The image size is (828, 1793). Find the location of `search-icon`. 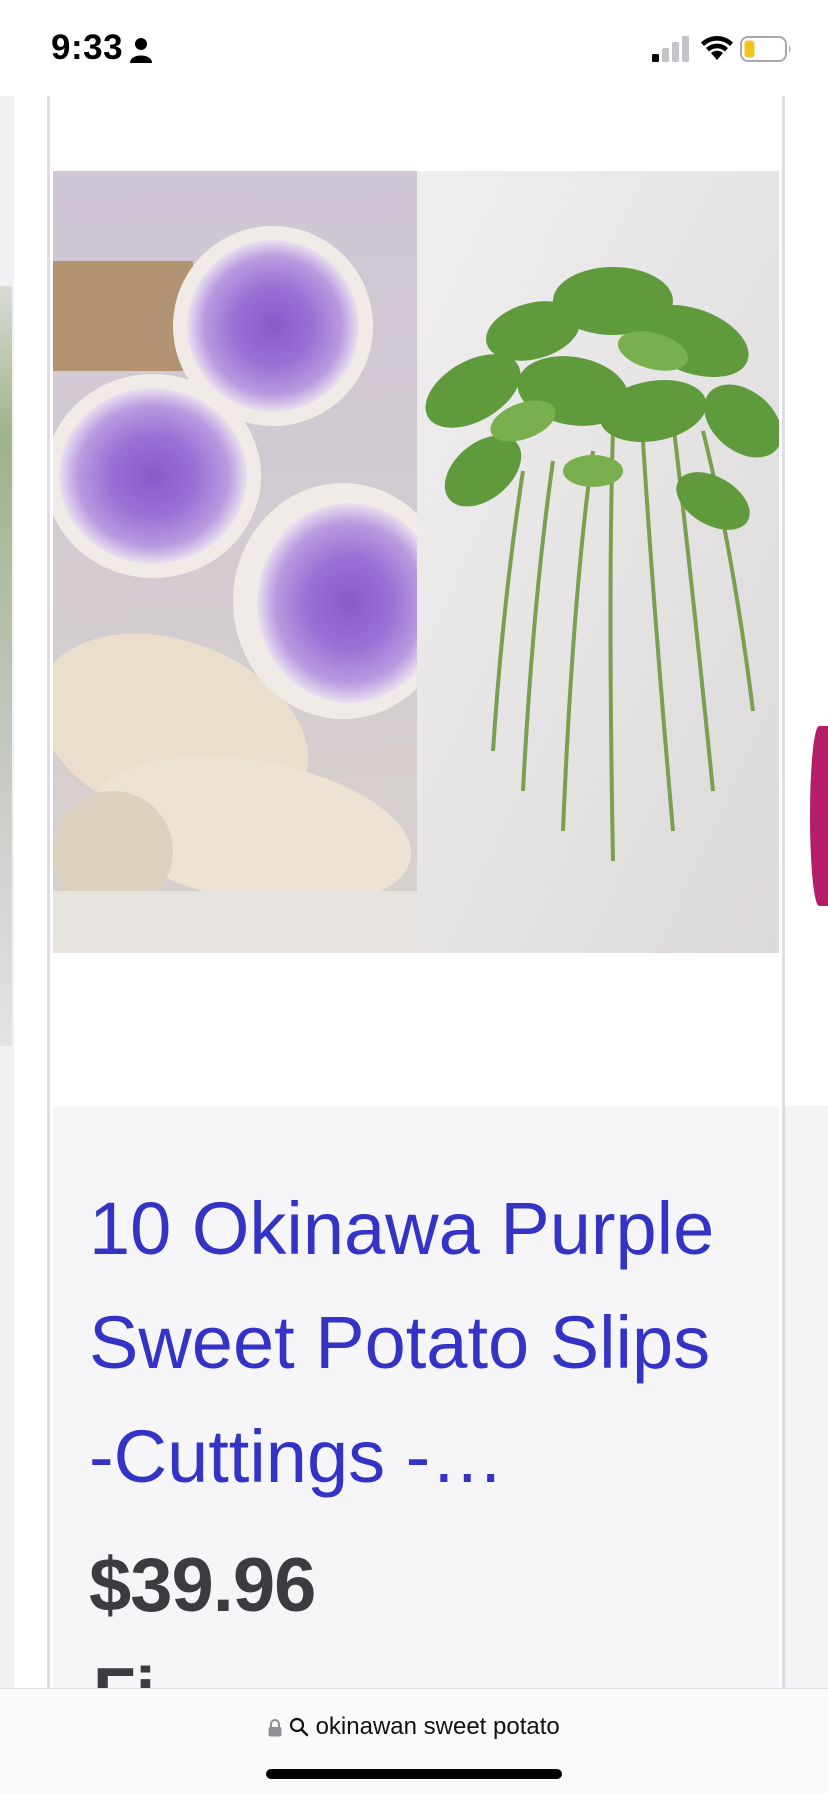

search-icon is located at coordinates (299, 1727).